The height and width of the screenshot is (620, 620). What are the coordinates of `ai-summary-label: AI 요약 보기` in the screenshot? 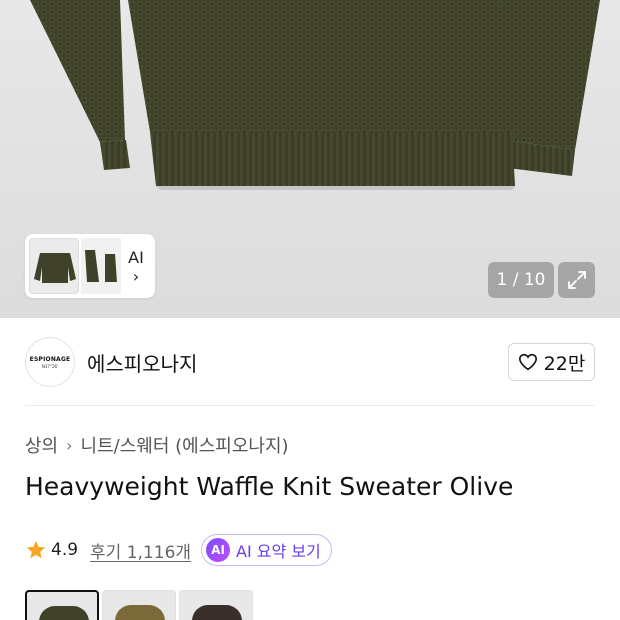 It's located at (278, 551).